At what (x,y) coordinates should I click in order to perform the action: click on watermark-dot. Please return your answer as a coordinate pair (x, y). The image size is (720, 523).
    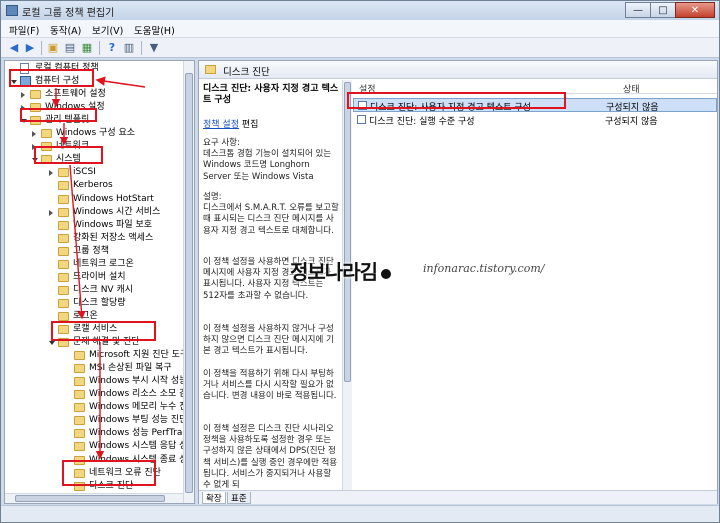
    Looking at the image, I should click on (386, 273).